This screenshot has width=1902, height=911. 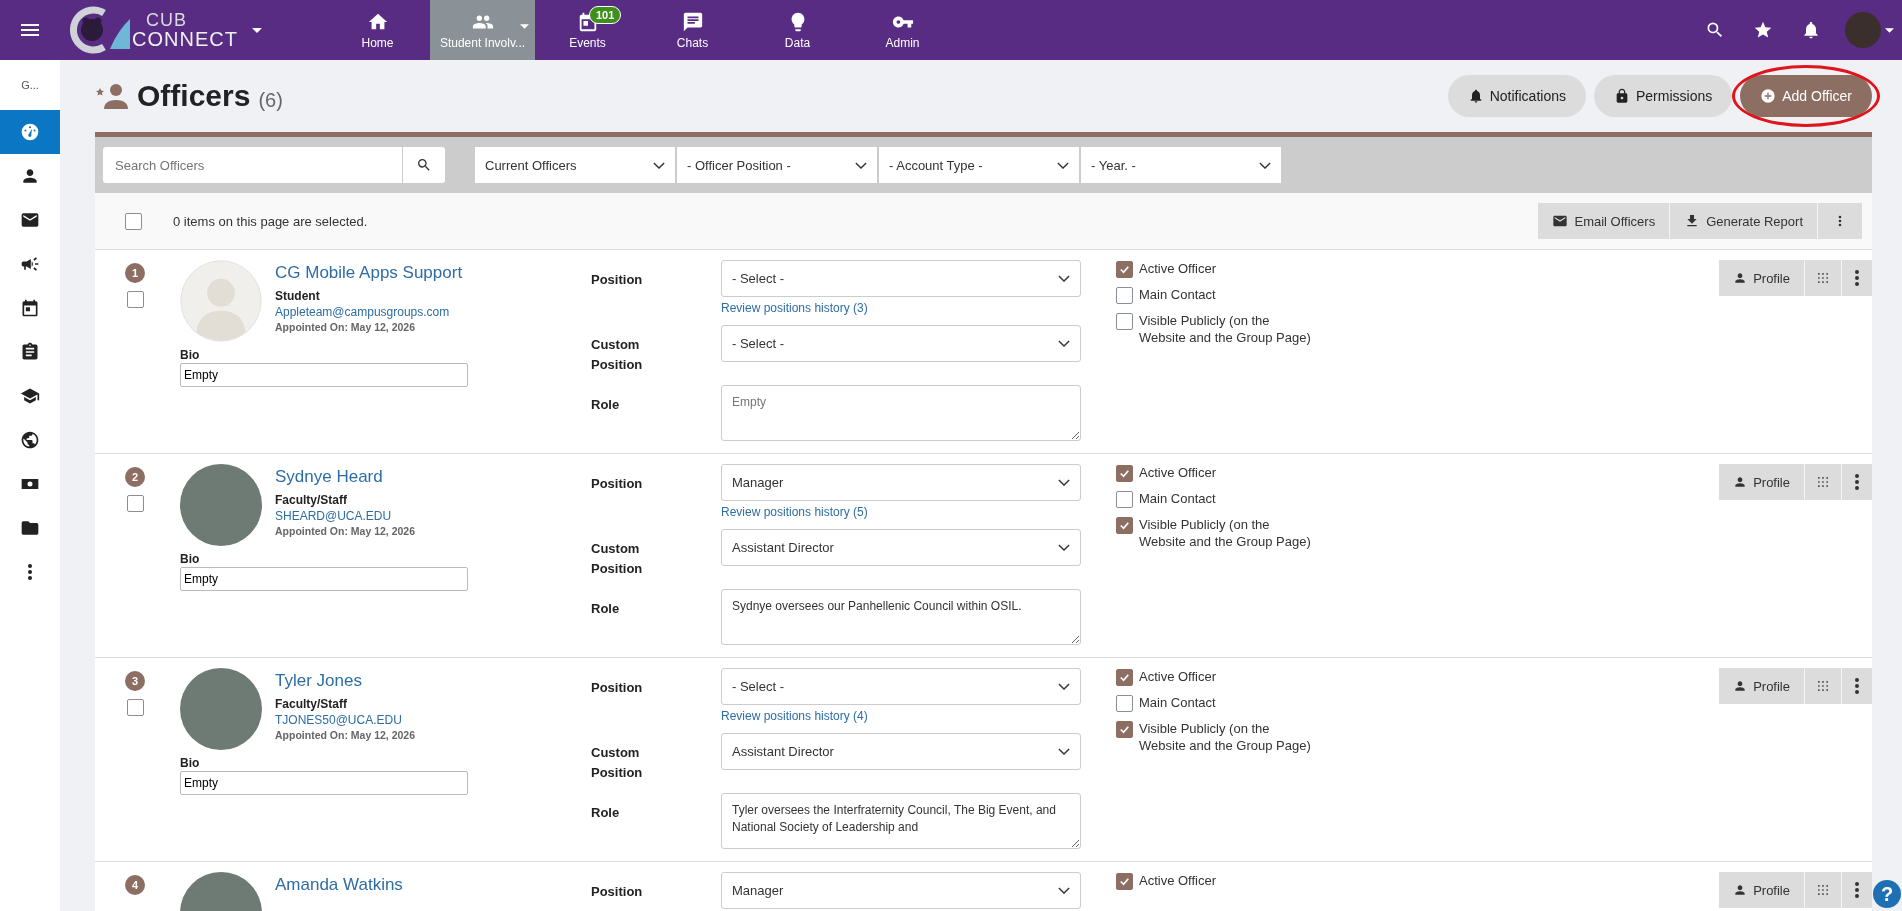 I want to click on plus-circle-button: Add Officer, so click(x=1806, y=96).